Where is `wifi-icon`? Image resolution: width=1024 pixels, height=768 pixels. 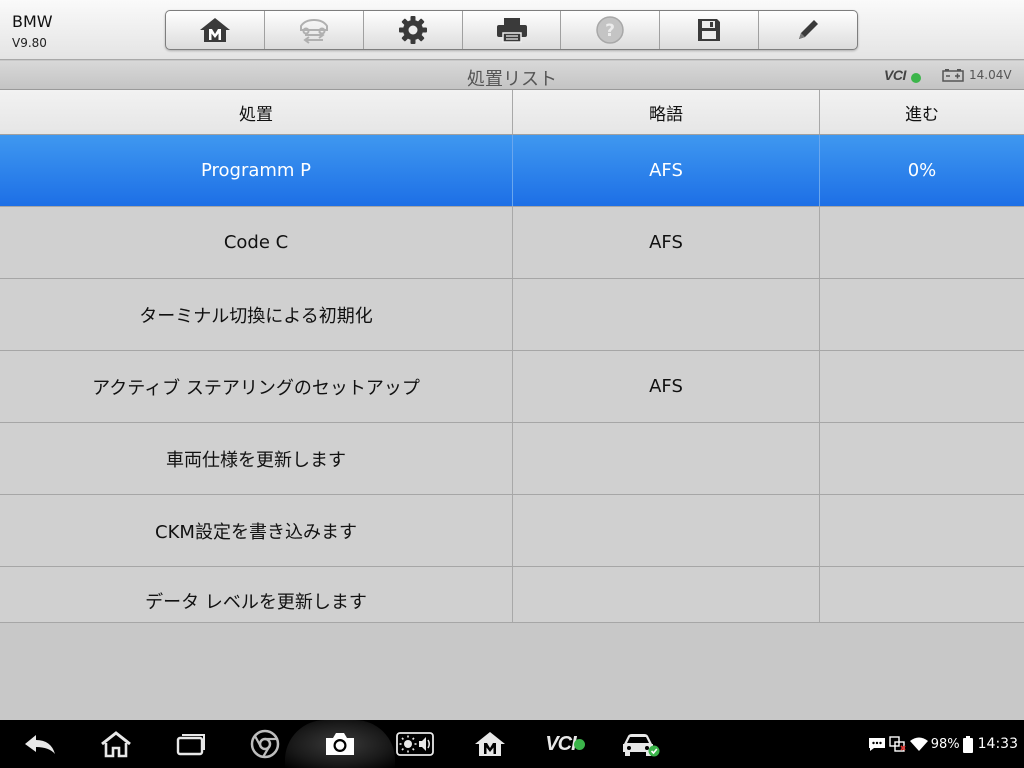
wifi-icon is located at coordinates (918, 744).